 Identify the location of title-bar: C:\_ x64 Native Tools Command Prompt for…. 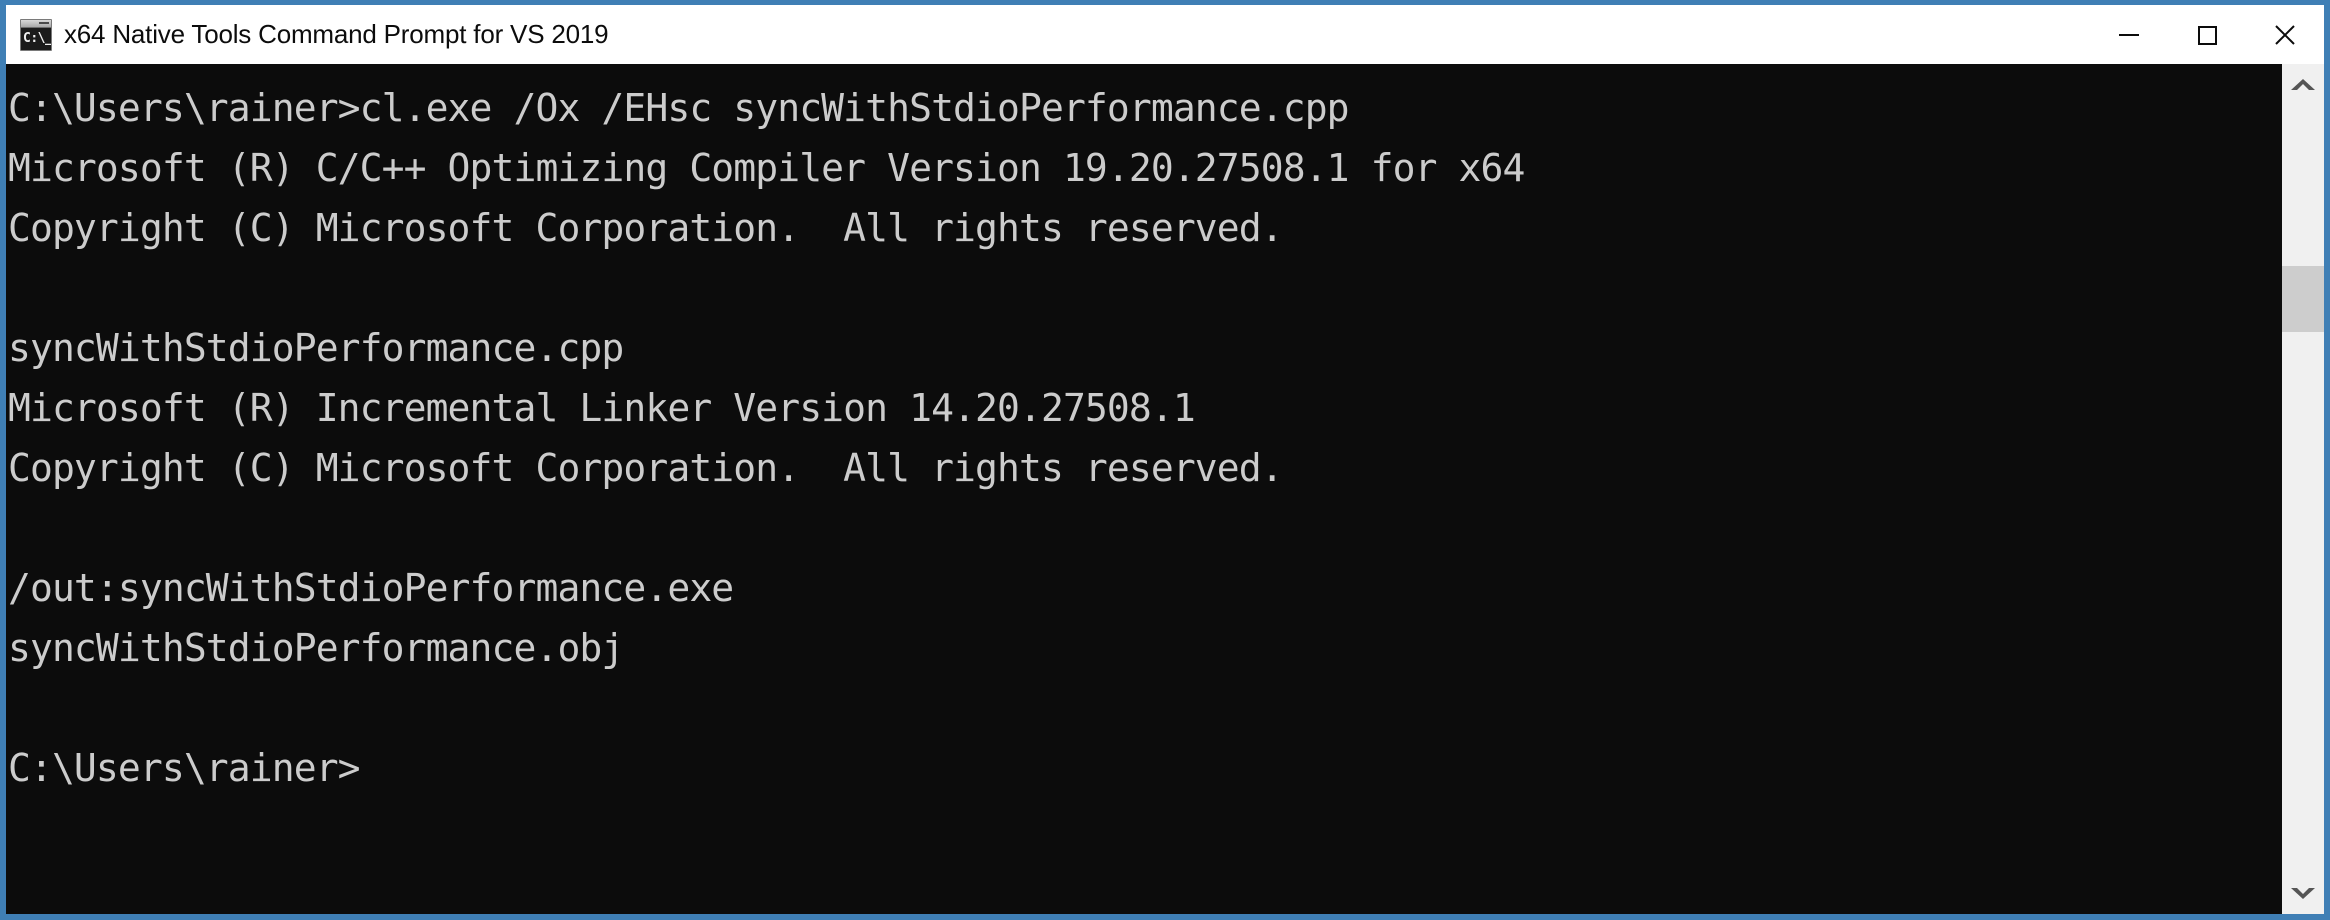
(1165, 34).